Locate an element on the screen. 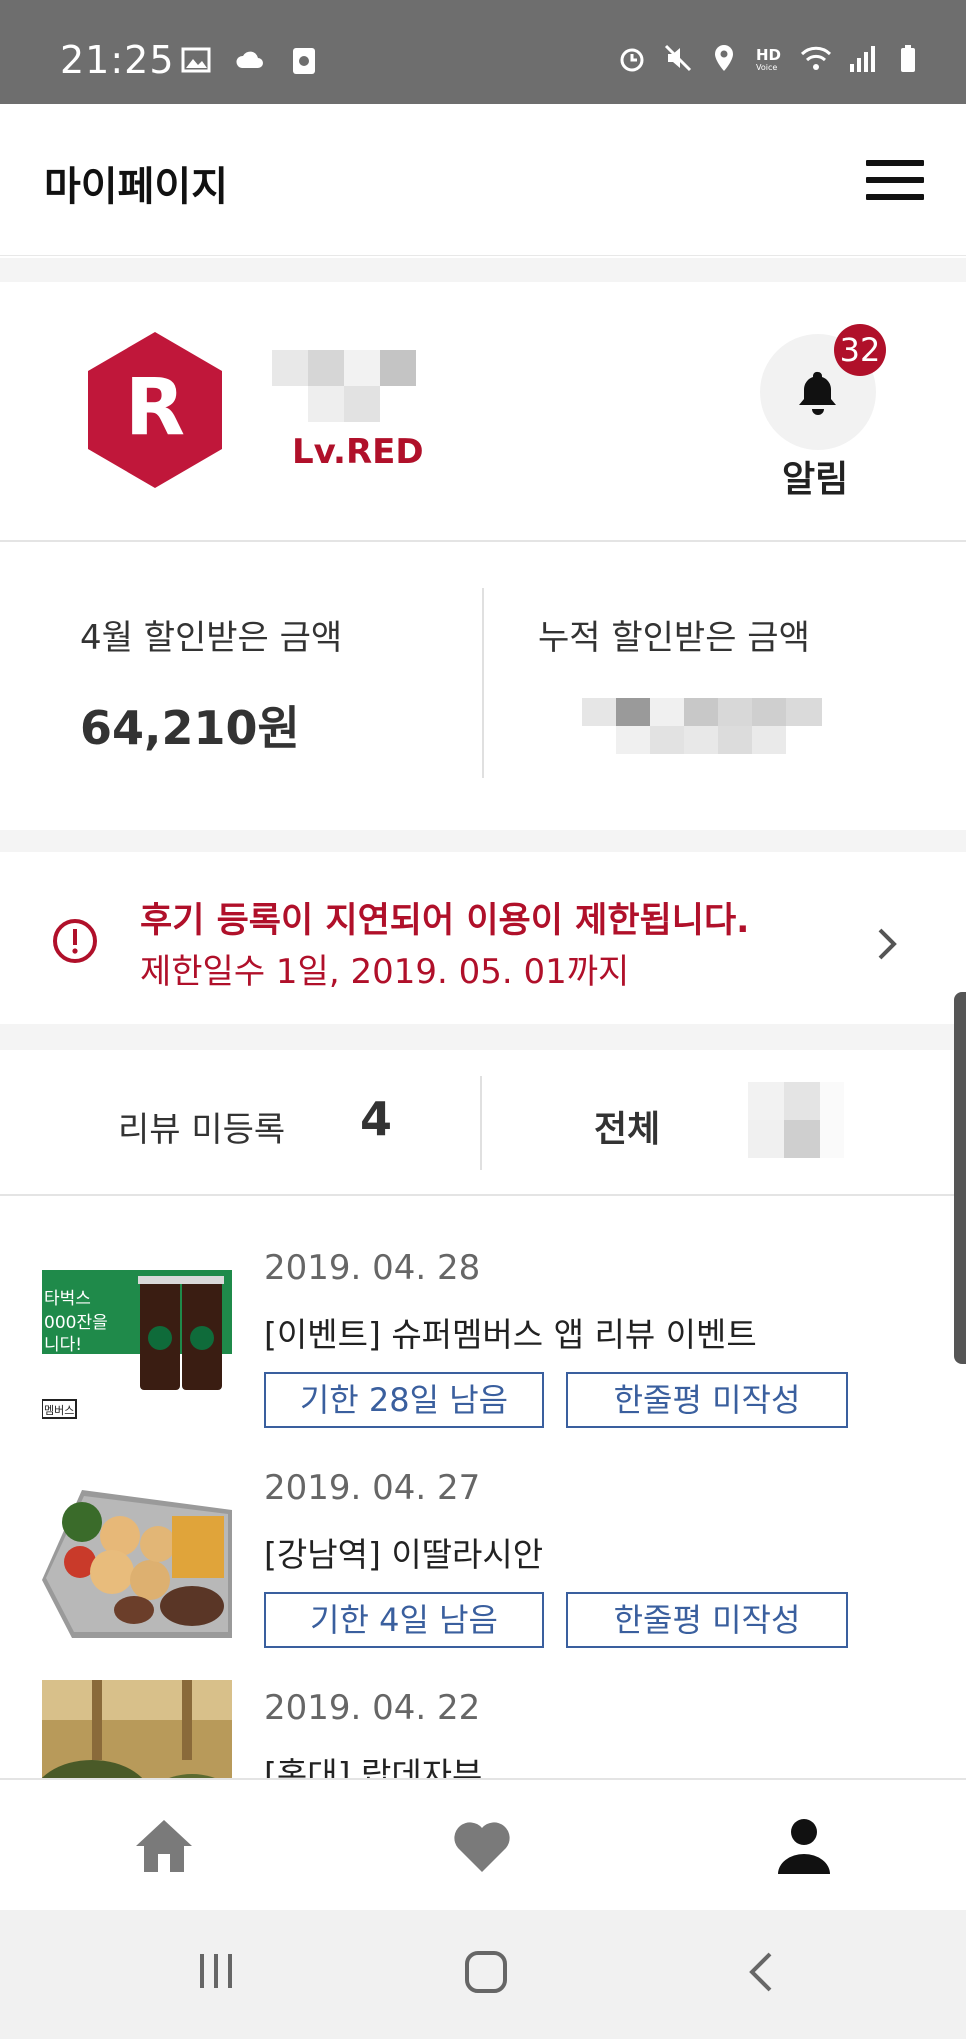 This screenshot has width=966, height=2039. heart-icon is located at coordinates (482, 1846).